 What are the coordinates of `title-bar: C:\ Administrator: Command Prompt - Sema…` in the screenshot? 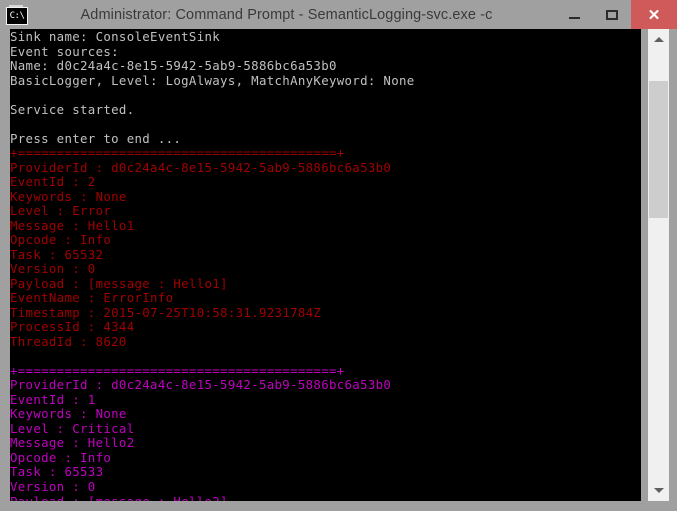 It's located at (338, 14).